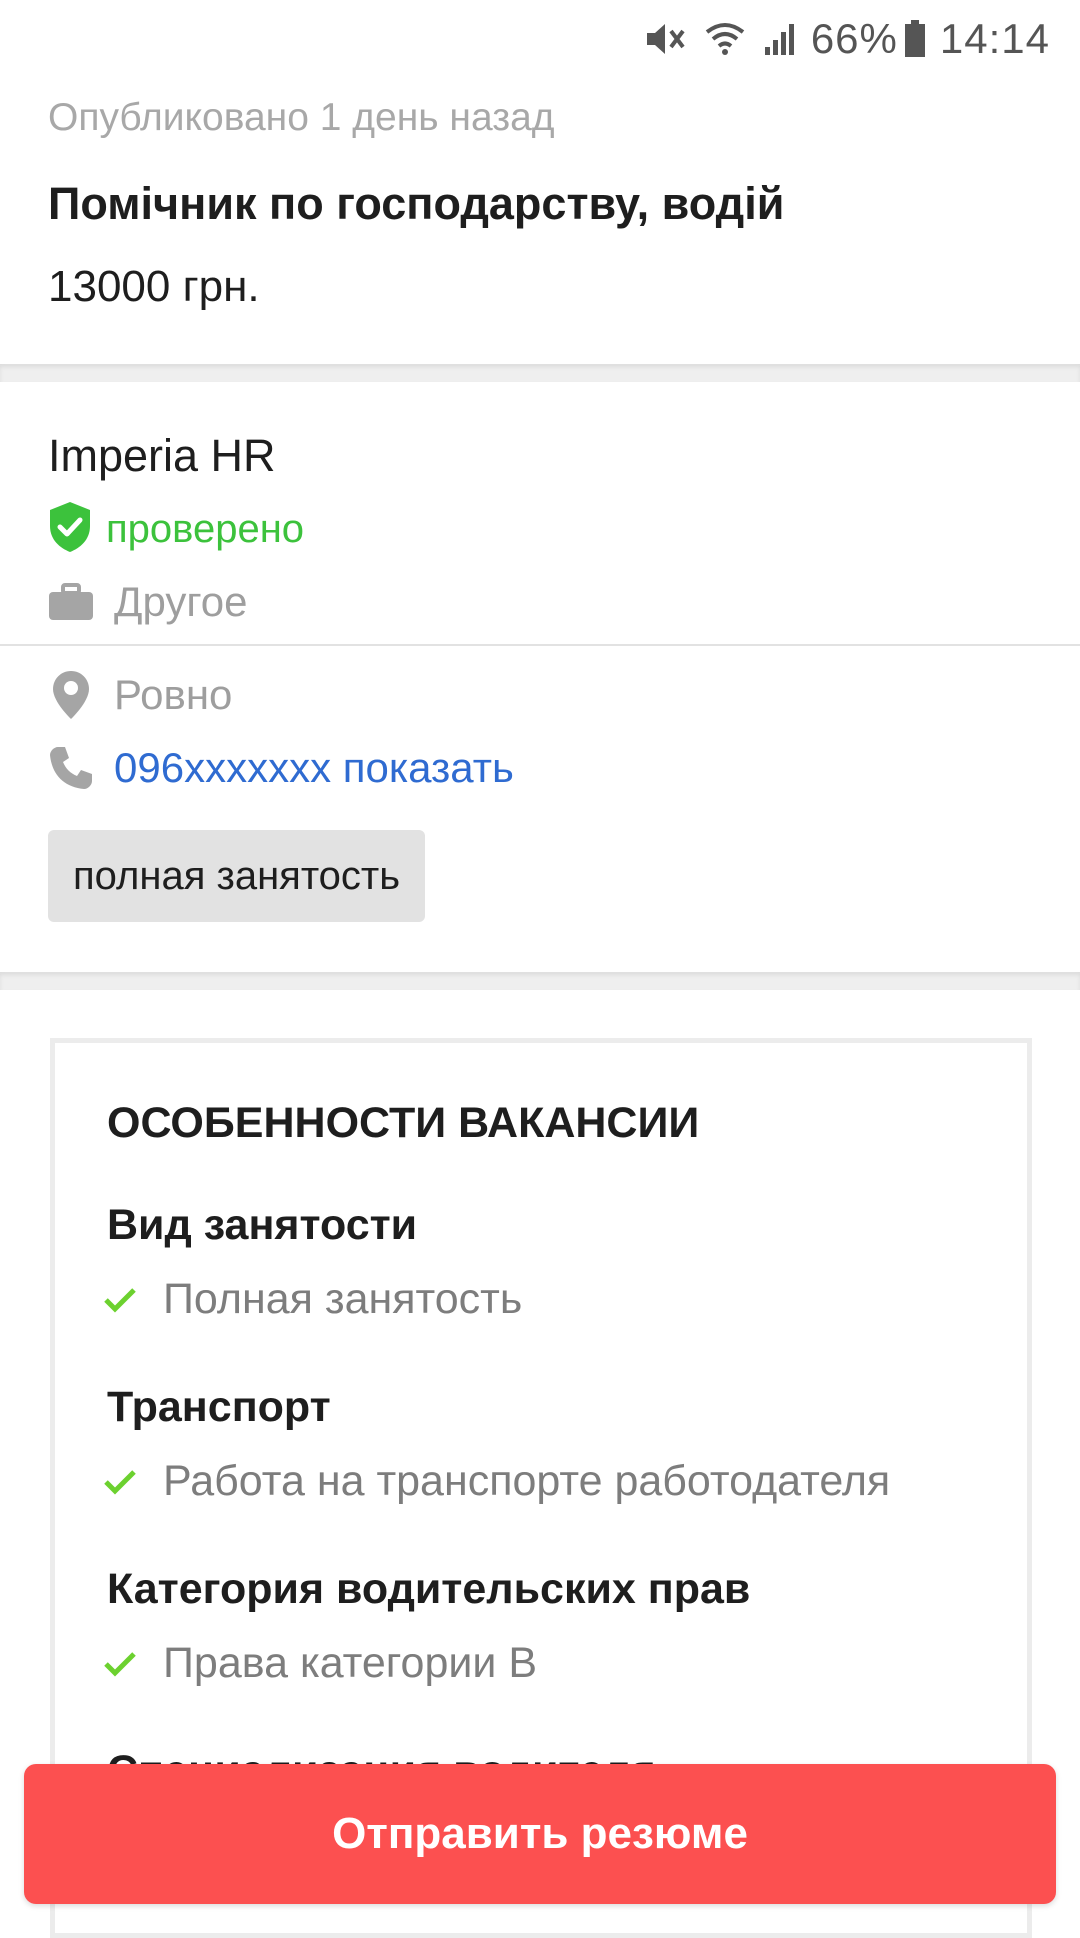 The image size is (1080, 1938). I want to click on feature-value: Полная занятость, so click(343, 1299).